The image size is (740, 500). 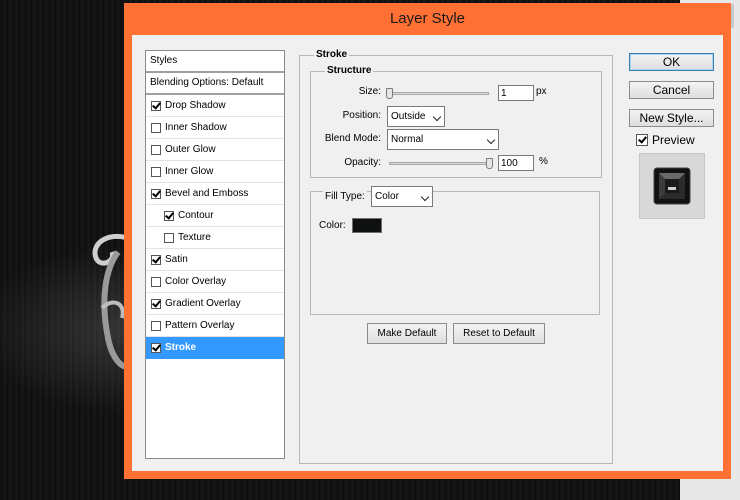 I want to click on style-item-gradient-overlay: Gradient Overlay, so click(x=215, y=304).